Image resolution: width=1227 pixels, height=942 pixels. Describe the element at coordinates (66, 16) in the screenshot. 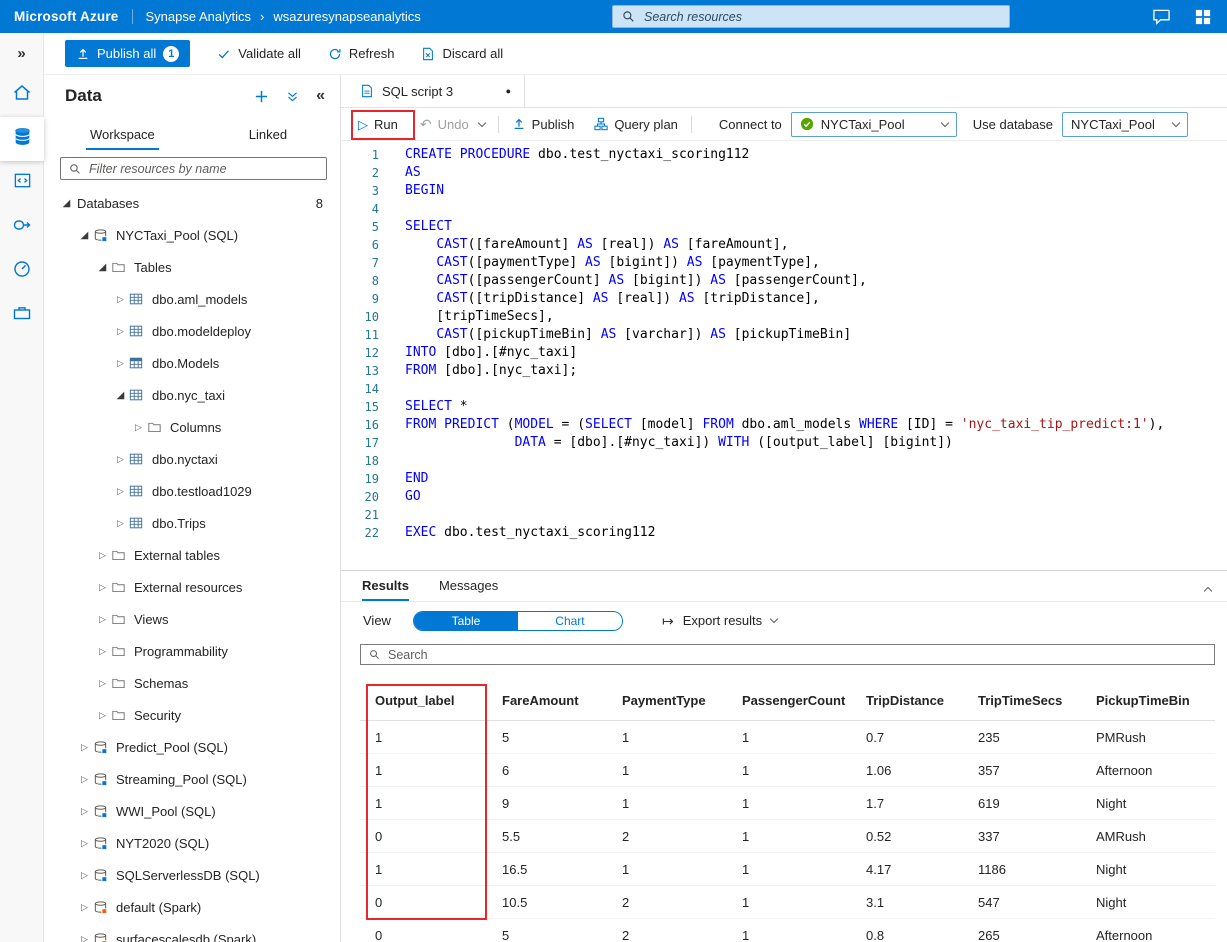

I see `azure-brand: Microsoft Azure` at that location.